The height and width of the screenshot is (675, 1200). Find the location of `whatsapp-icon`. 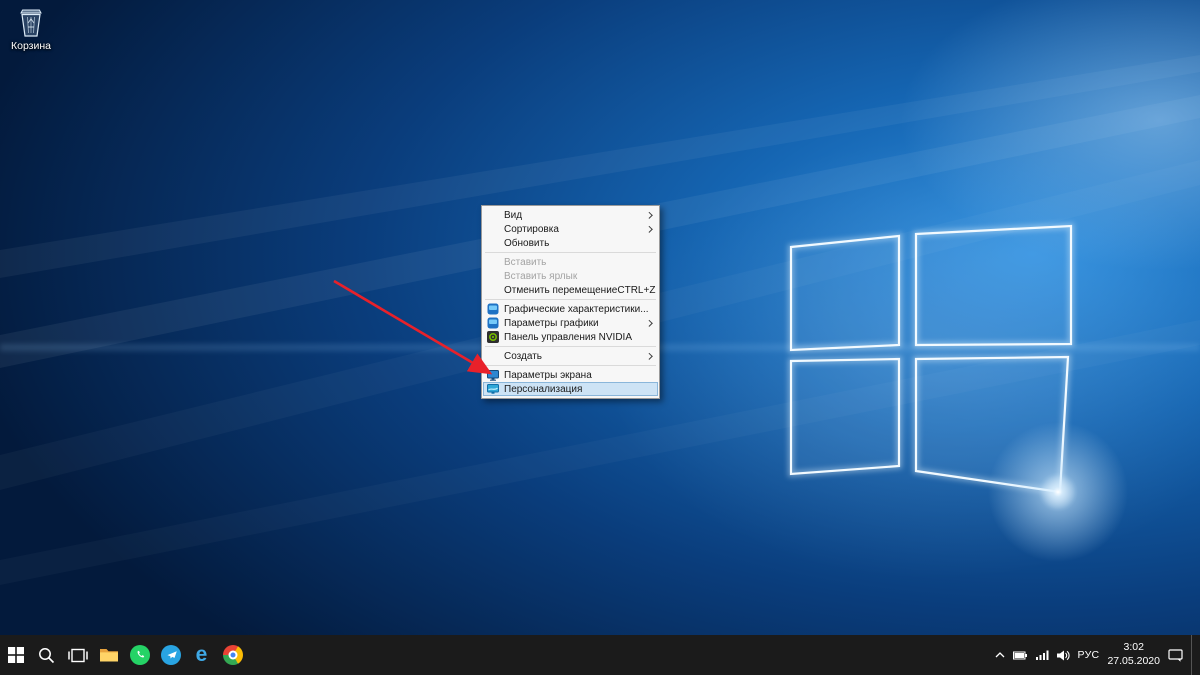

whatsapp-icon is located at coordinates (139, 655).